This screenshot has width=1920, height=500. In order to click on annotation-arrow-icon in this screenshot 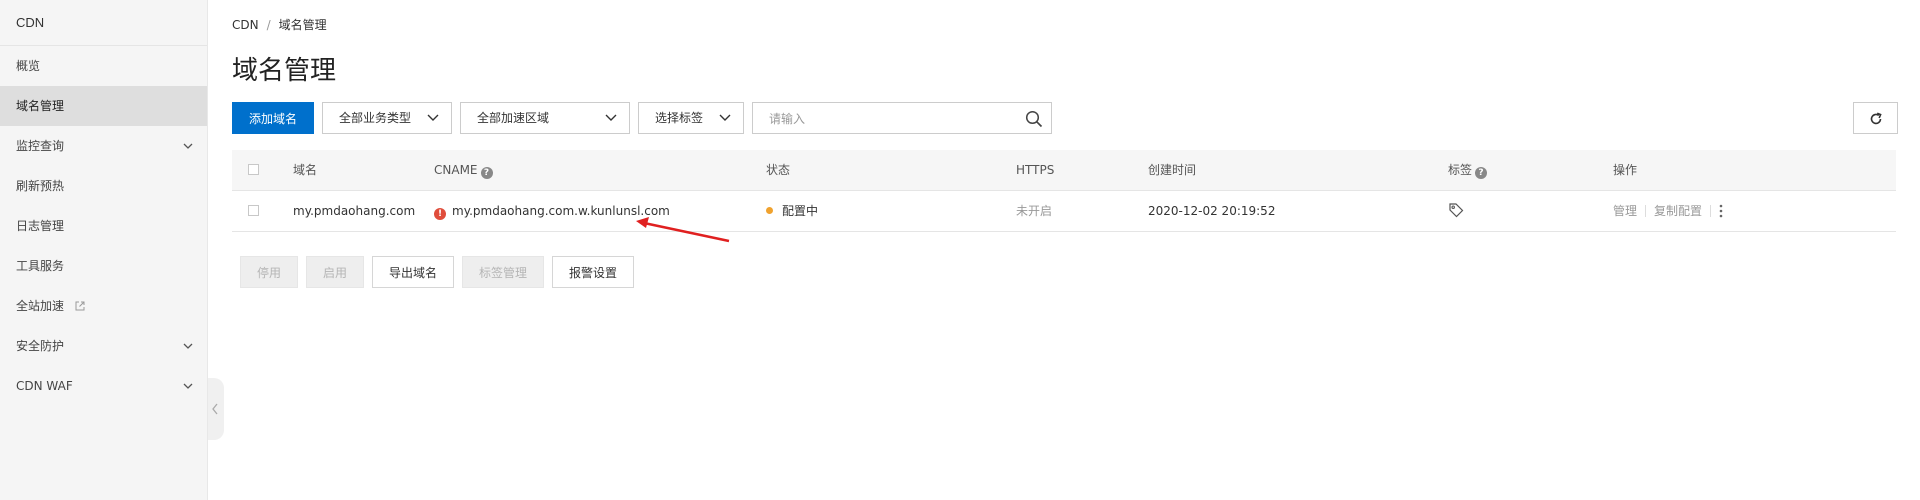, I will do `click(683, 230)`.